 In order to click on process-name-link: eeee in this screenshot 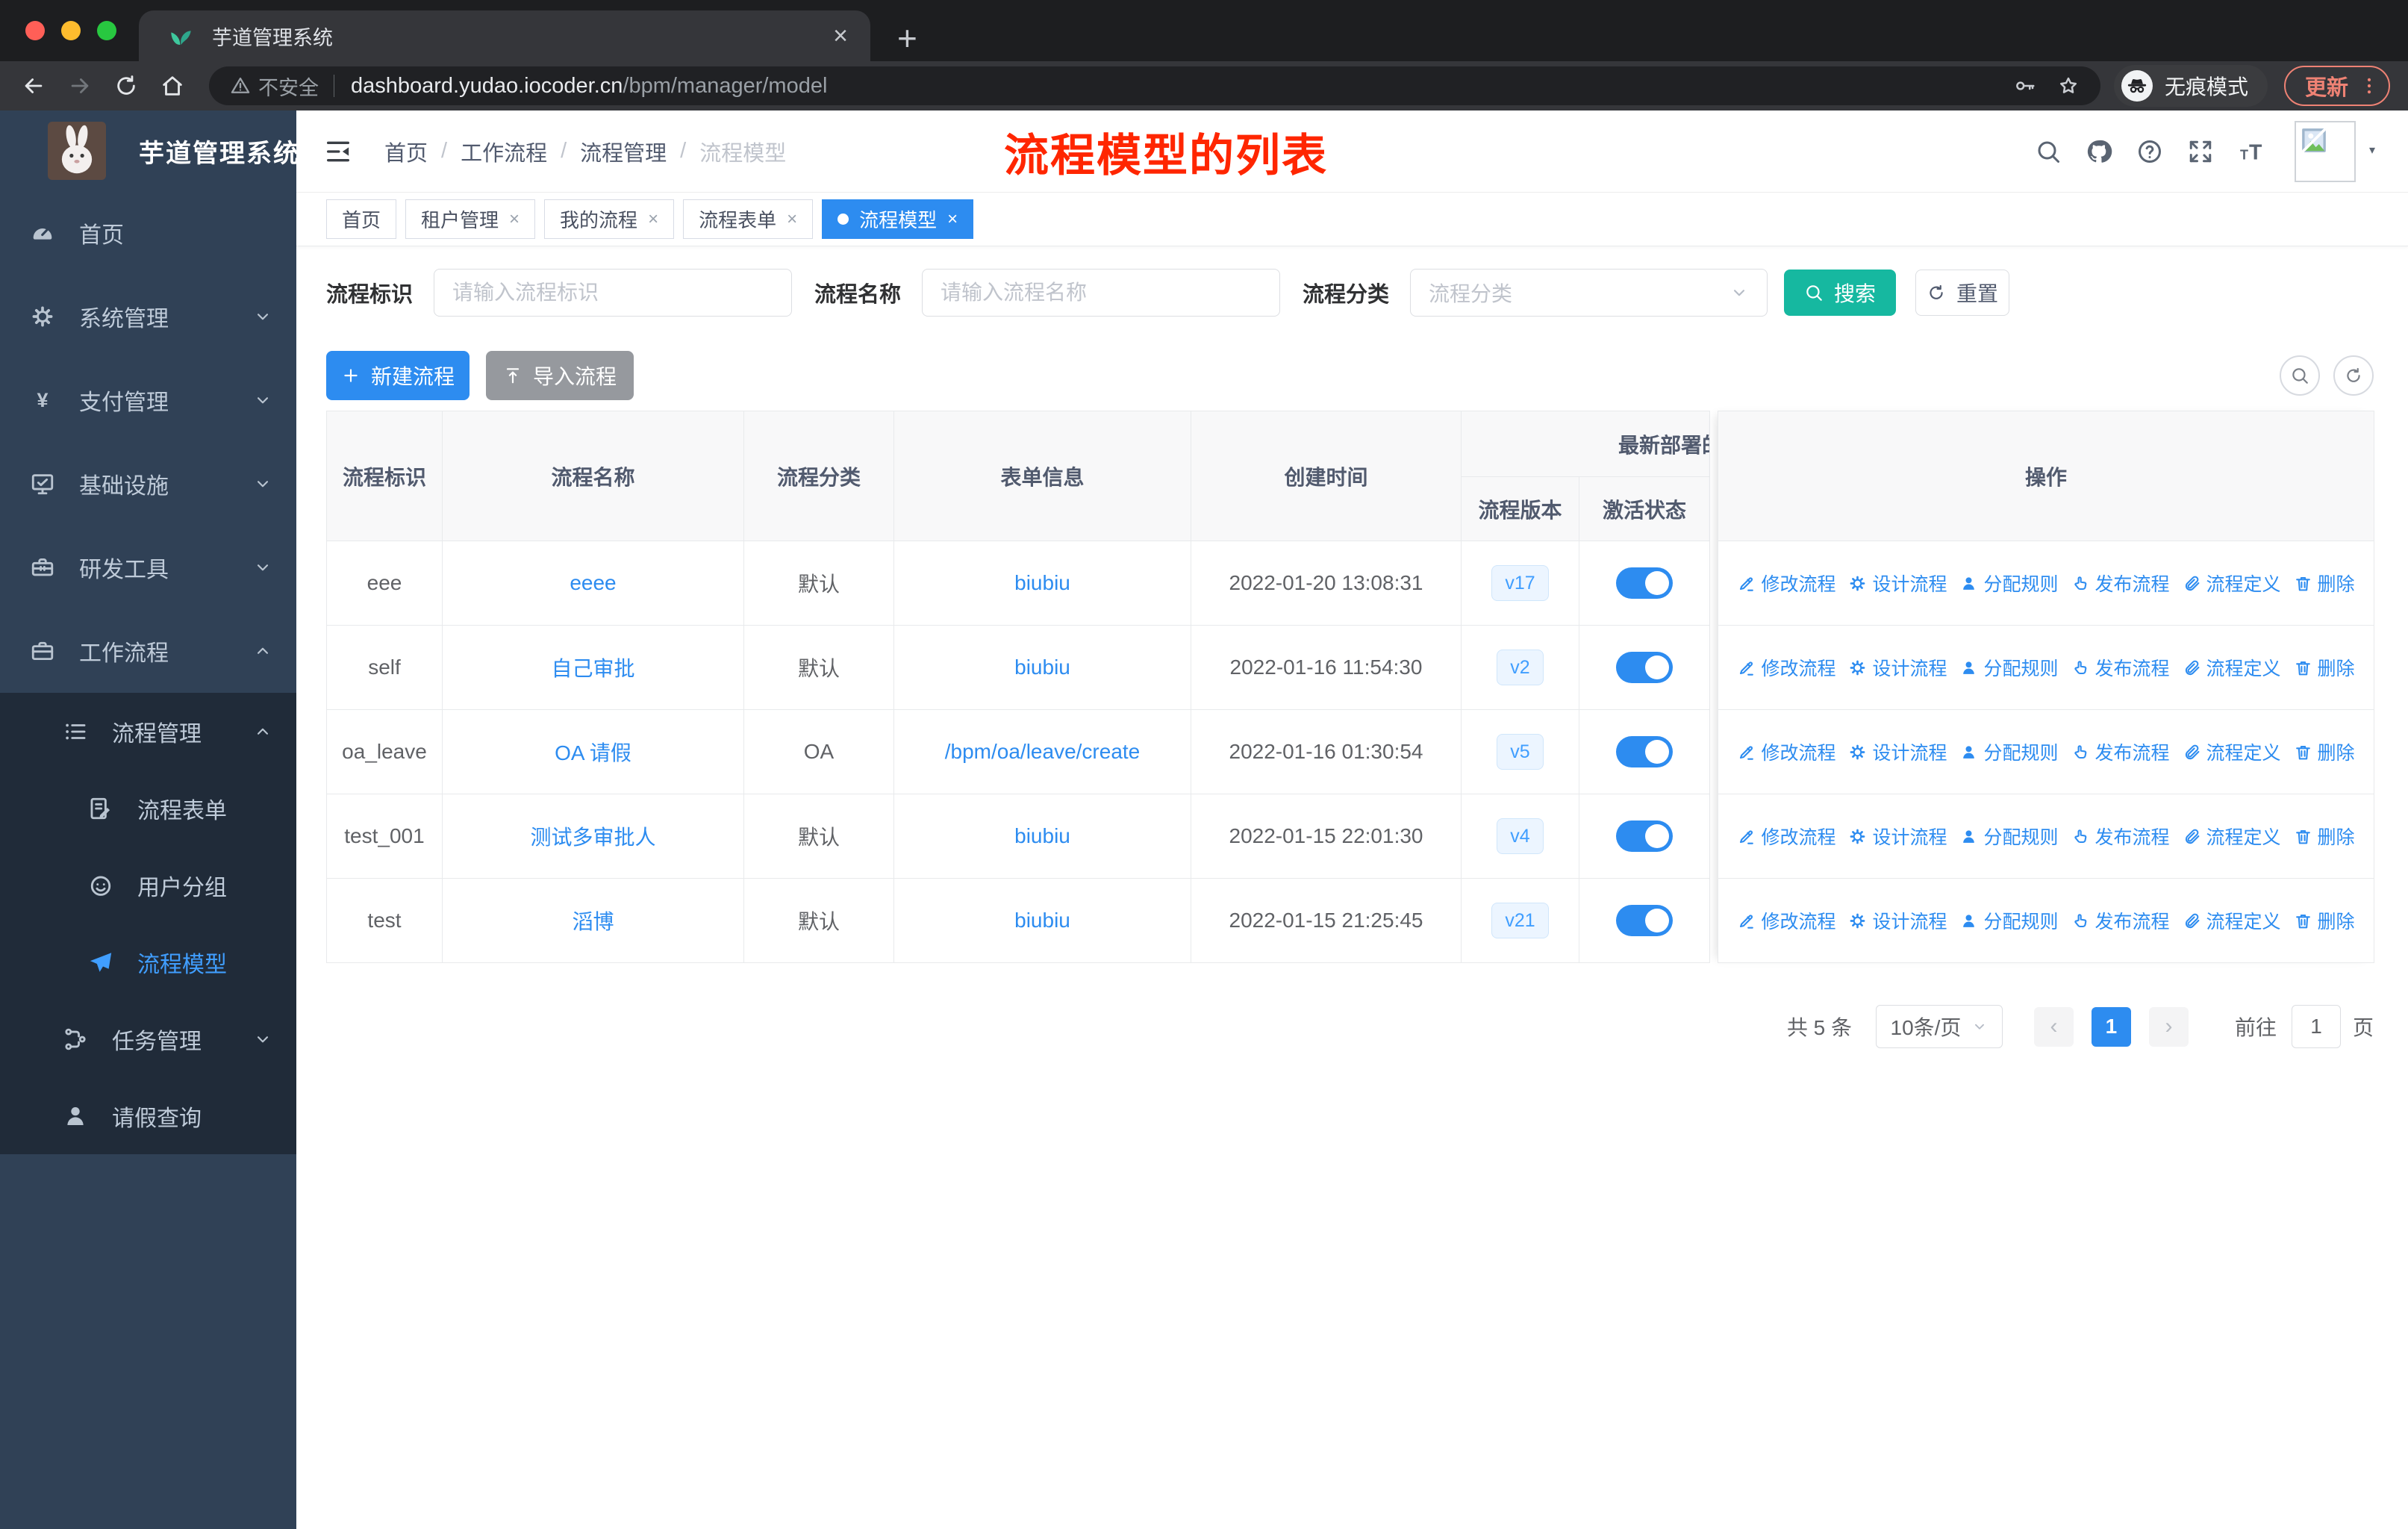, I will do `click(593, 583)`.